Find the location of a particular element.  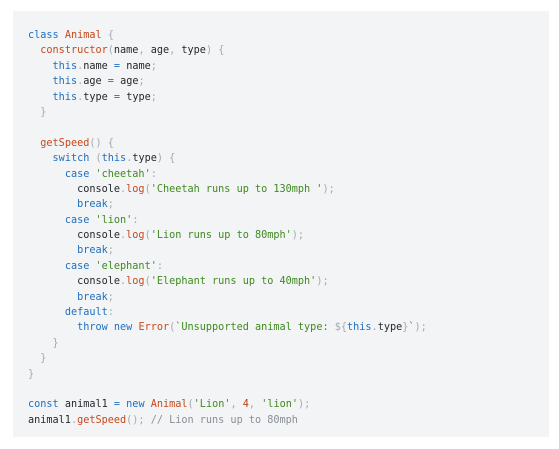

code-string: 'Lion' is located at coordinates (212, 405).